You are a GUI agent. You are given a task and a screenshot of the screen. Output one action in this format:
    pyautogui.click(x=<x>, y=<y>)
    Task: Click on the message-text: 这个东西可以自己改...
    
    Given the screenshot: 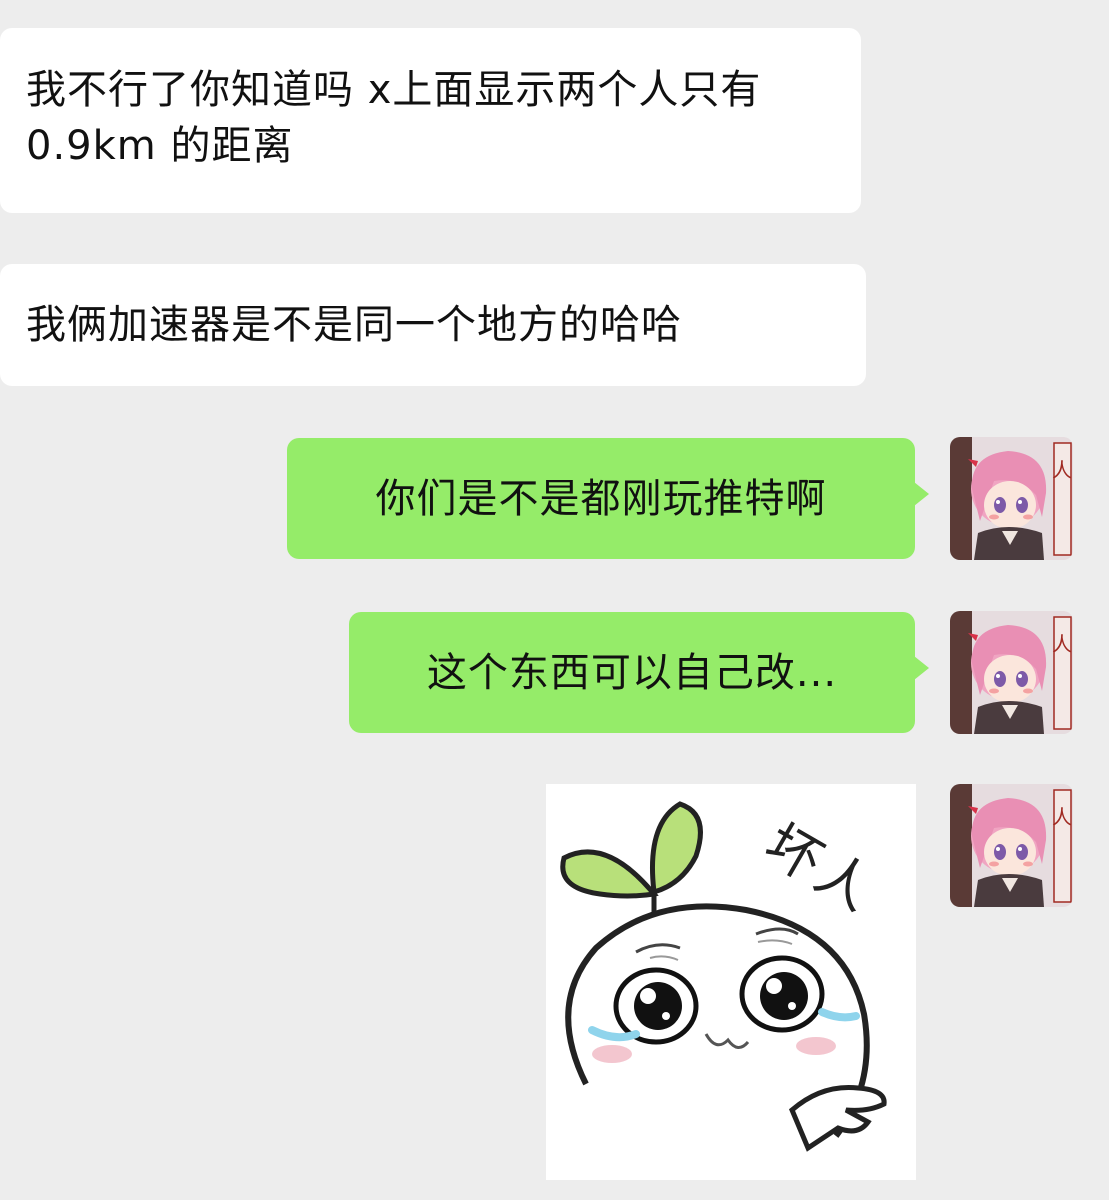 What is the action you would take?
    pyautogui.click(x=632, y=673)
    